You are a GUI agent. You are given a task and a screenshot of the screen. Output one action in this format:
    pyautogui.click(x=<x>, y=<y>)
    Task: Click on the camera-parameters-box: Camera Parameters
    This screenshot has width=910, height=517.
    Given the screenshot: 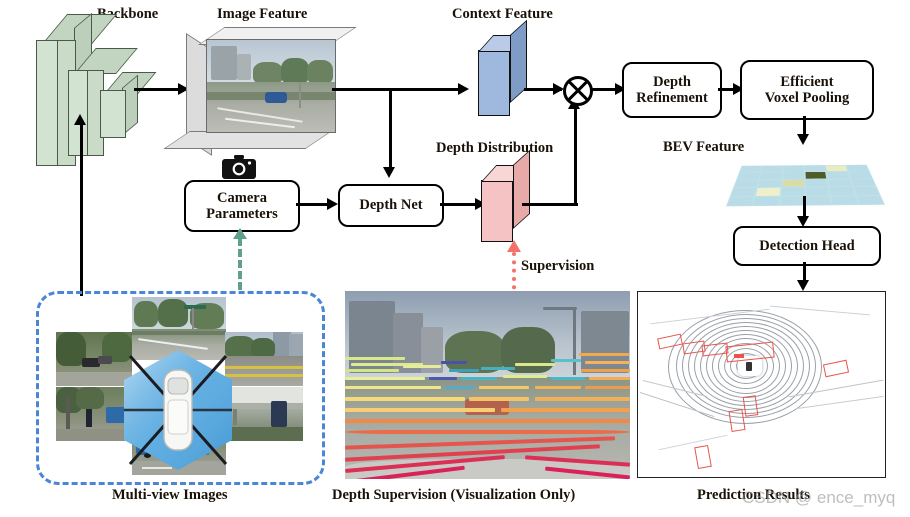 What is the action you would take?
    pyautogui.click(x=242, y=206)
    